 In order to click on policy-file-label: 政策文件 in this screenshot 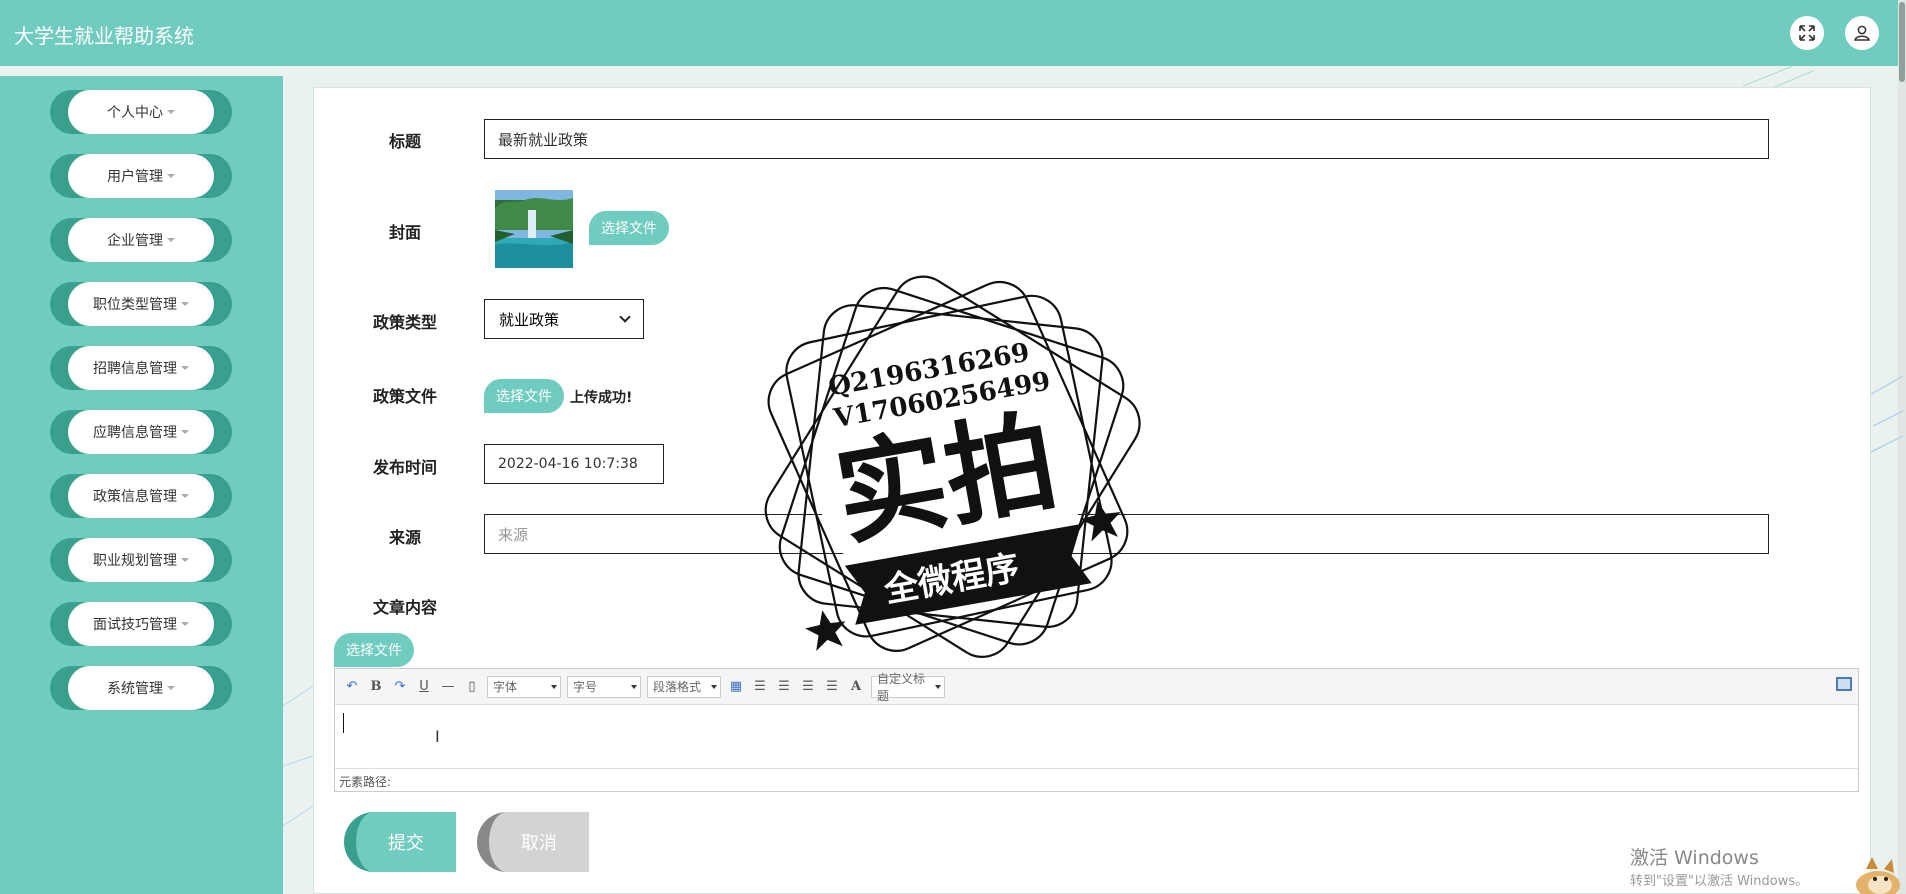, I will do `click(404, 396)`.